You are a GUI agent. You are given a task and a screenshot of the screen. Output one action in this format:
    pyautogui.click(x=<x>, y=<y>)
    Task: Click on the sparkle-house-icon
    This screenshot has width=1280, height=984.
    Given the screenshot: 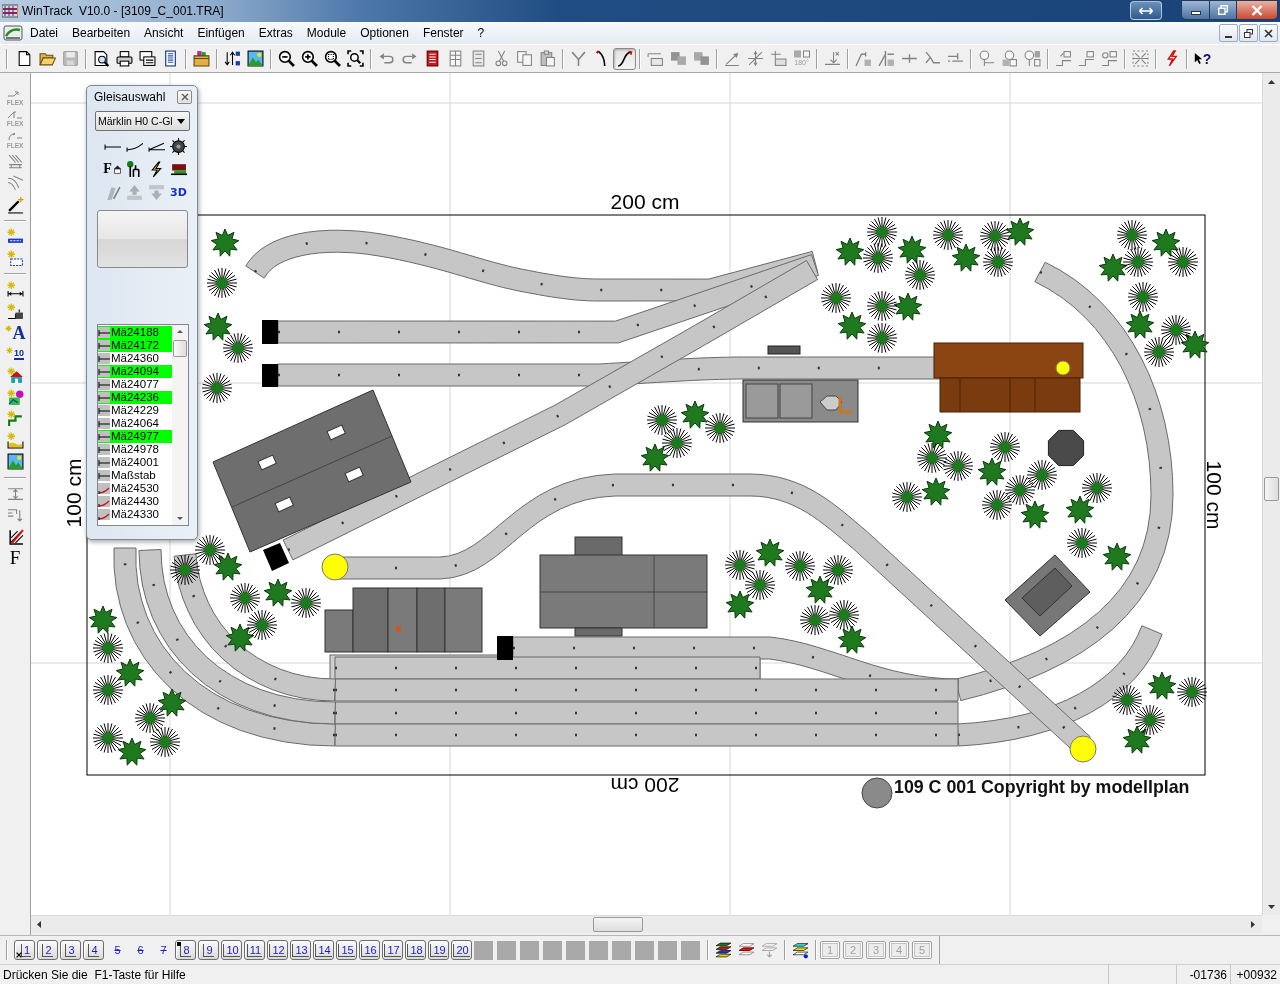 What is the action you would take?
    pyautogui.click(x=15, y=376)
    